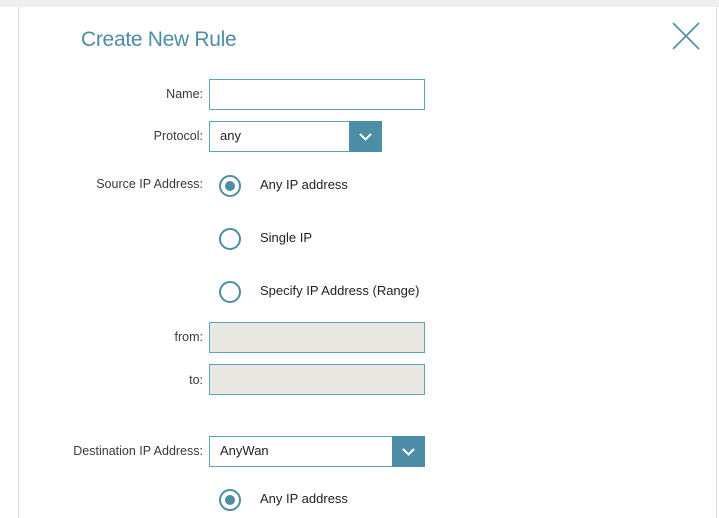  I want to click on source-any-ip-label: Any IP address, so click(304, 184).